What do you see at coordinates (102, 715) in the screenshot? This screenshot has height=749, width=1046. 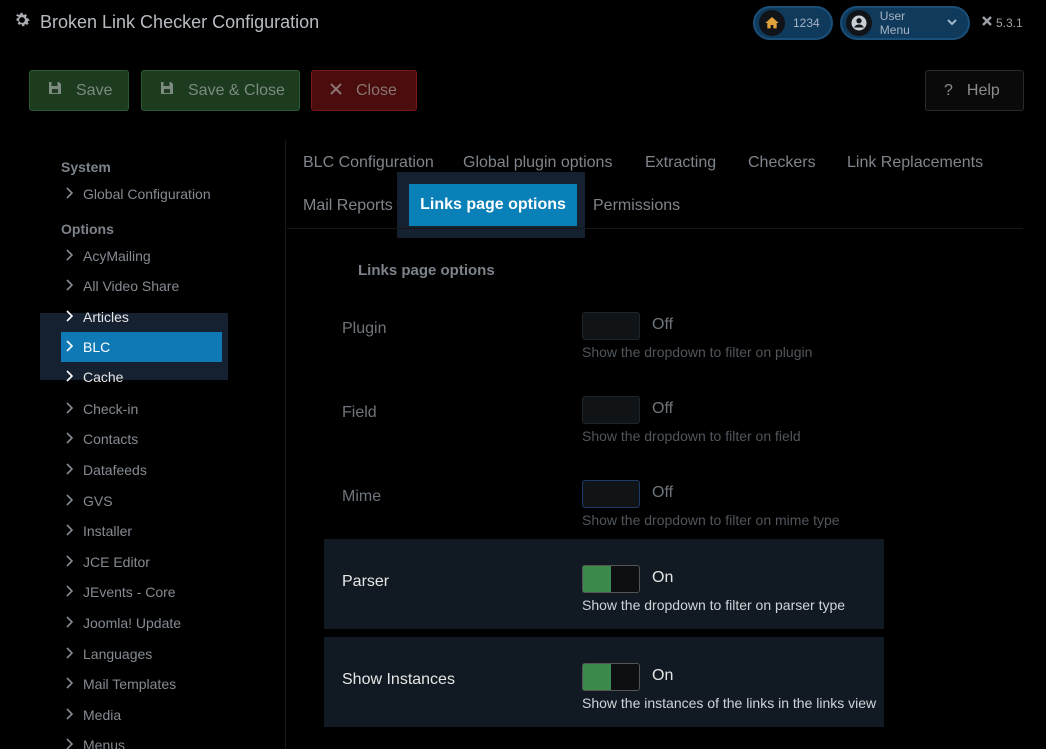 I see `sidebar-item-label: Media` at bounding box center [102, 715].